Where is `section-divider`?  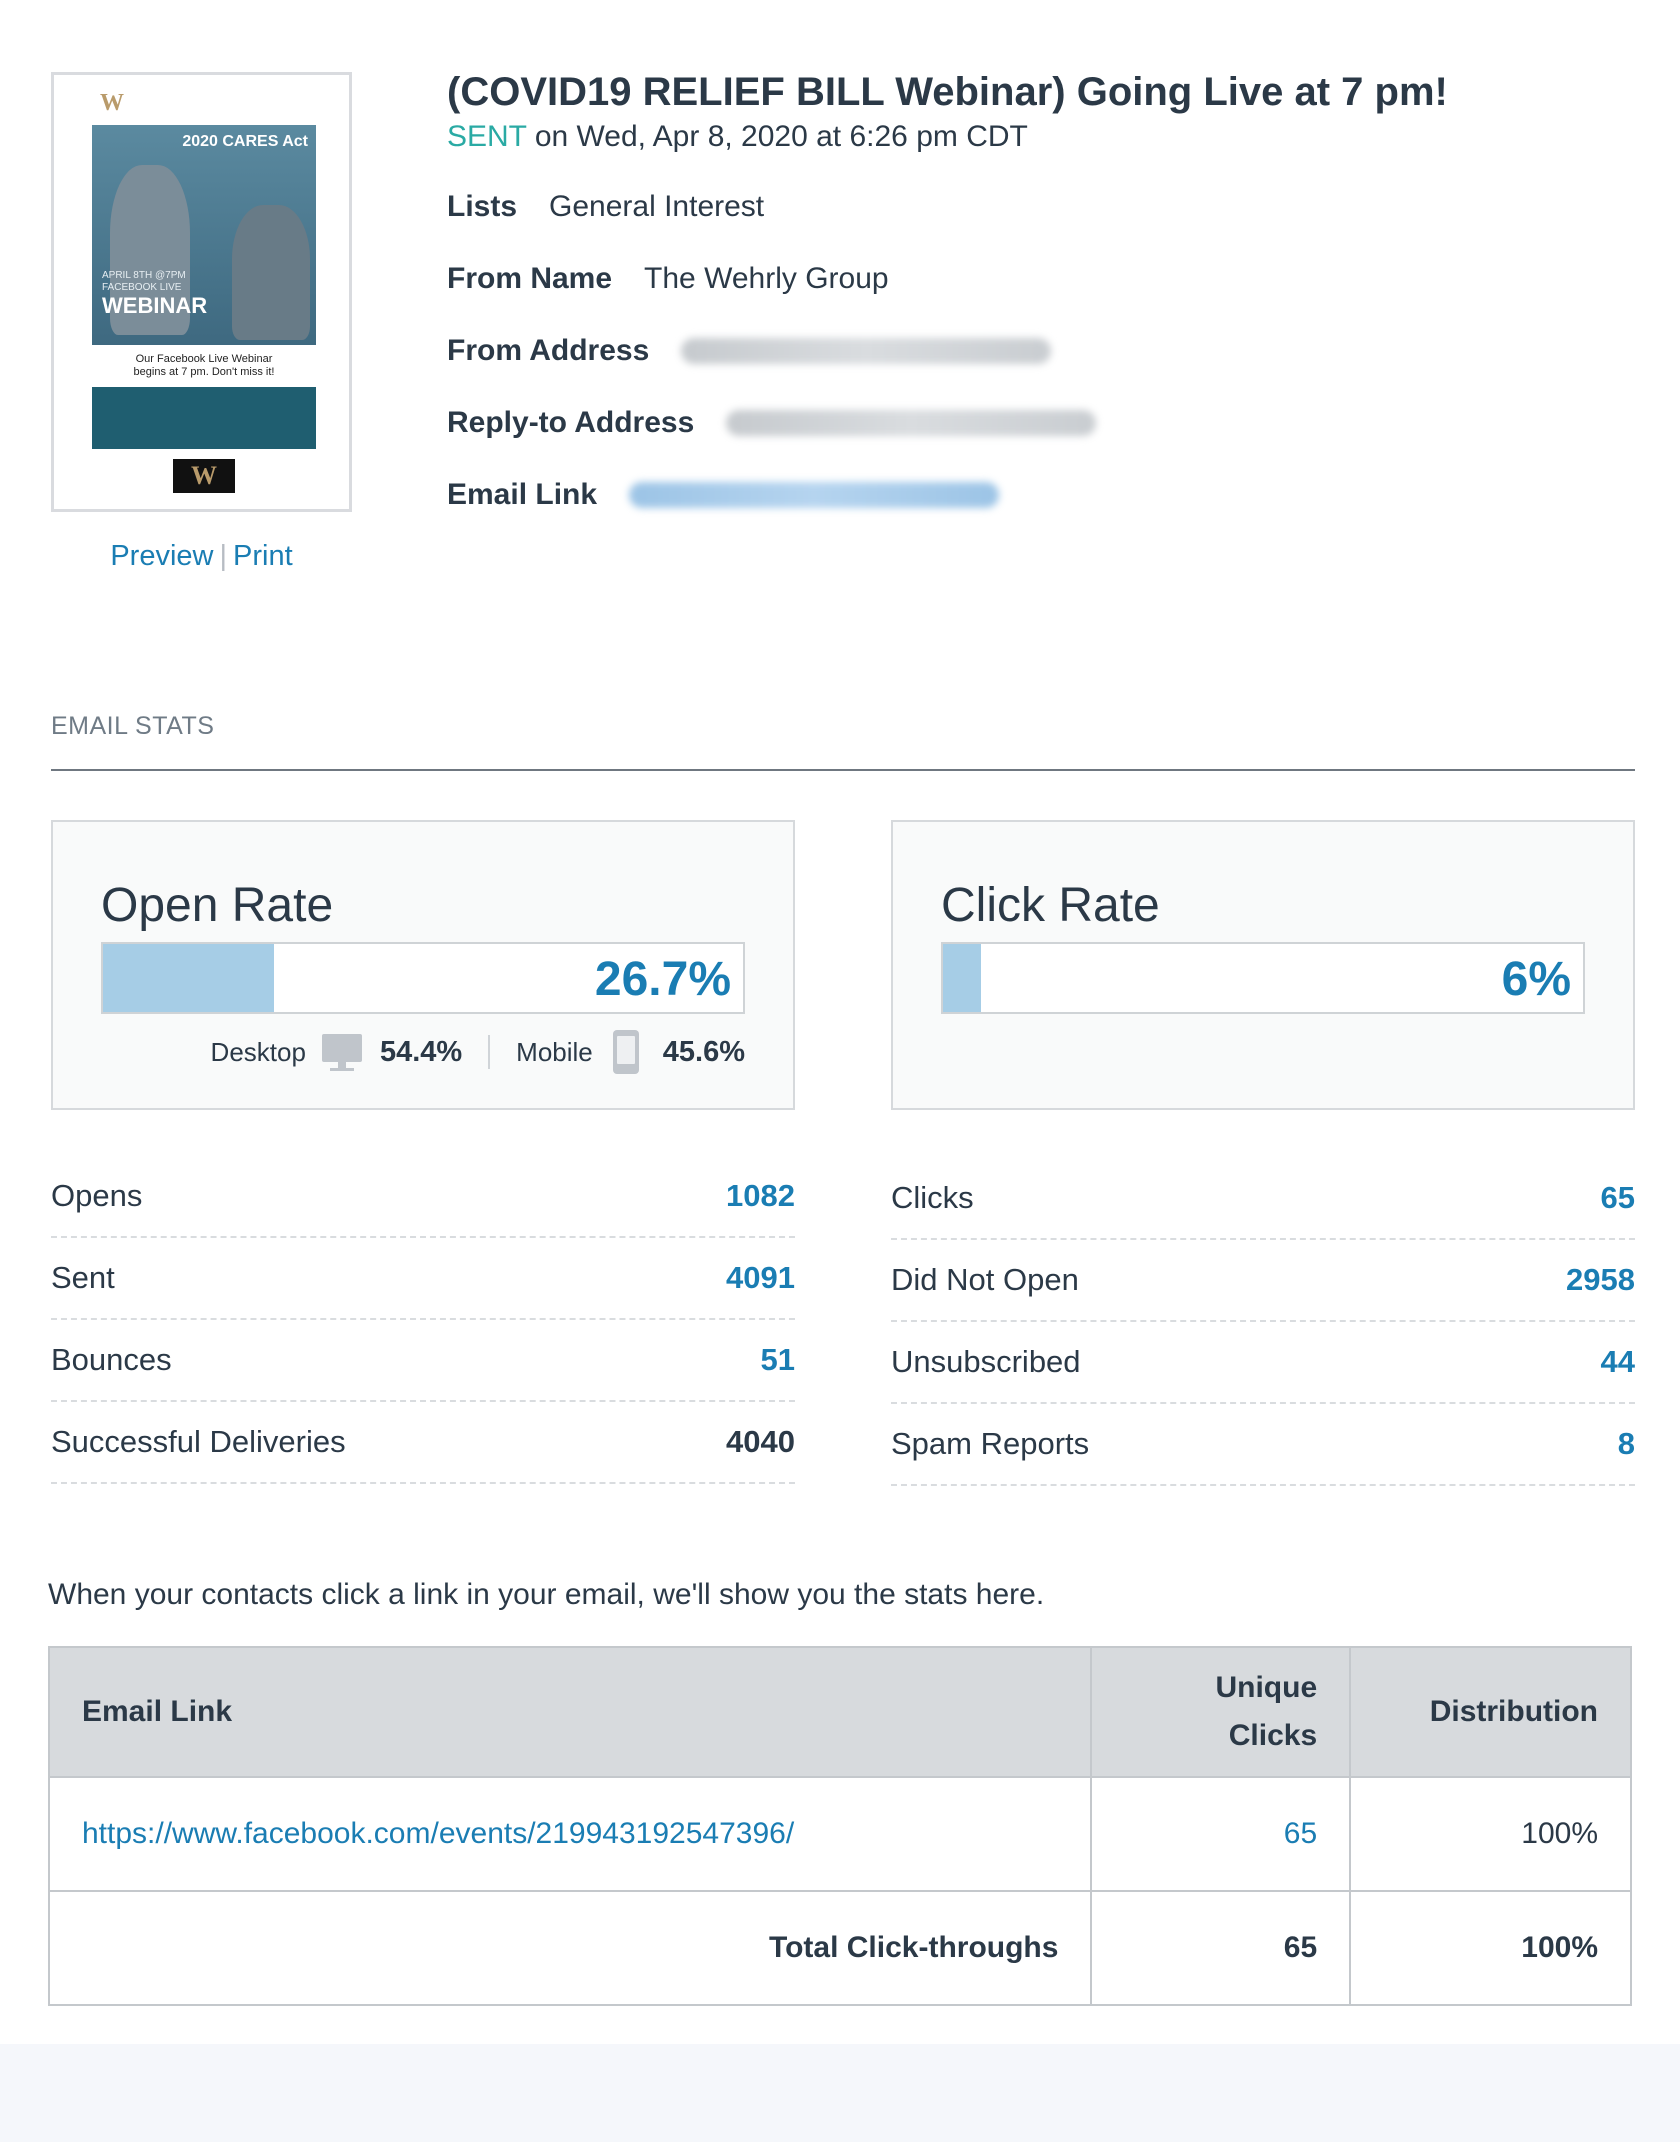 section-divider is located at coordinates (843, 770).